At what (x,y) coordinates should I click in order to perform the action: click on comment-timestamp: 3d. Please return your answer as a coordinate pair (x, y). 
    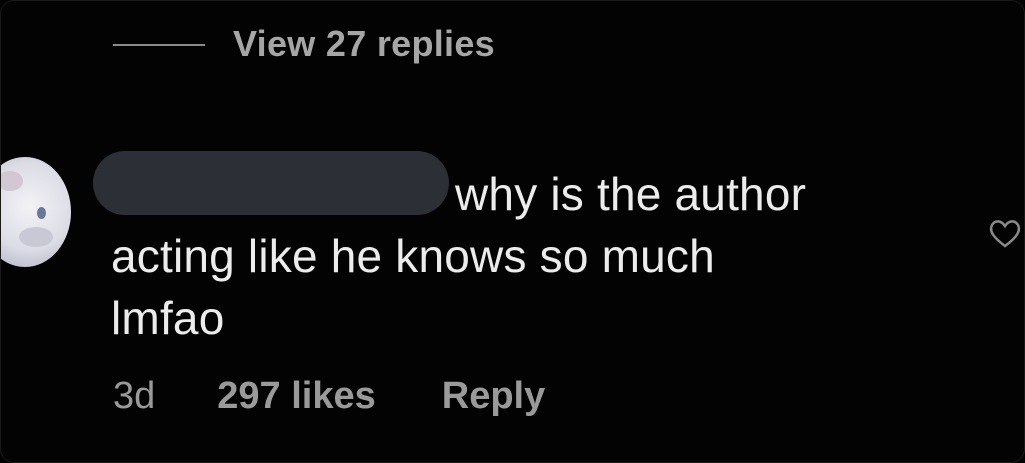
    Looking at the image, I should click on (134, 396).